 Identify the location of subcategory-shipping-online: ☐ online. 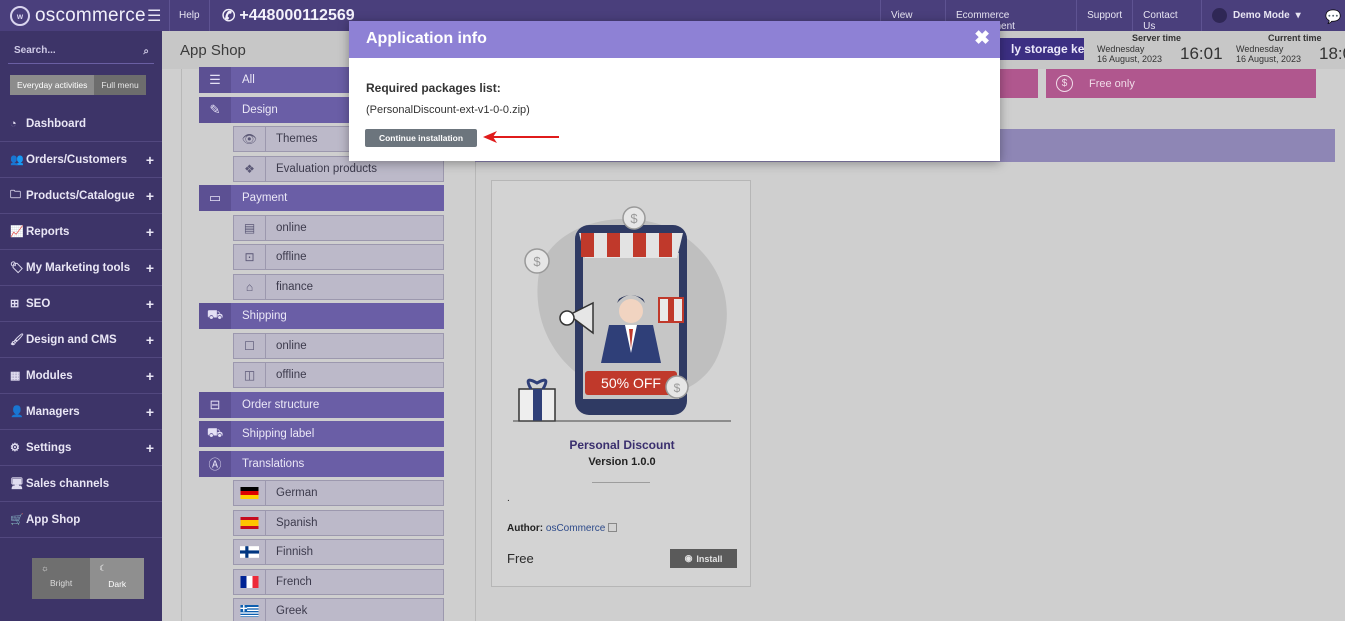
(338, 345).